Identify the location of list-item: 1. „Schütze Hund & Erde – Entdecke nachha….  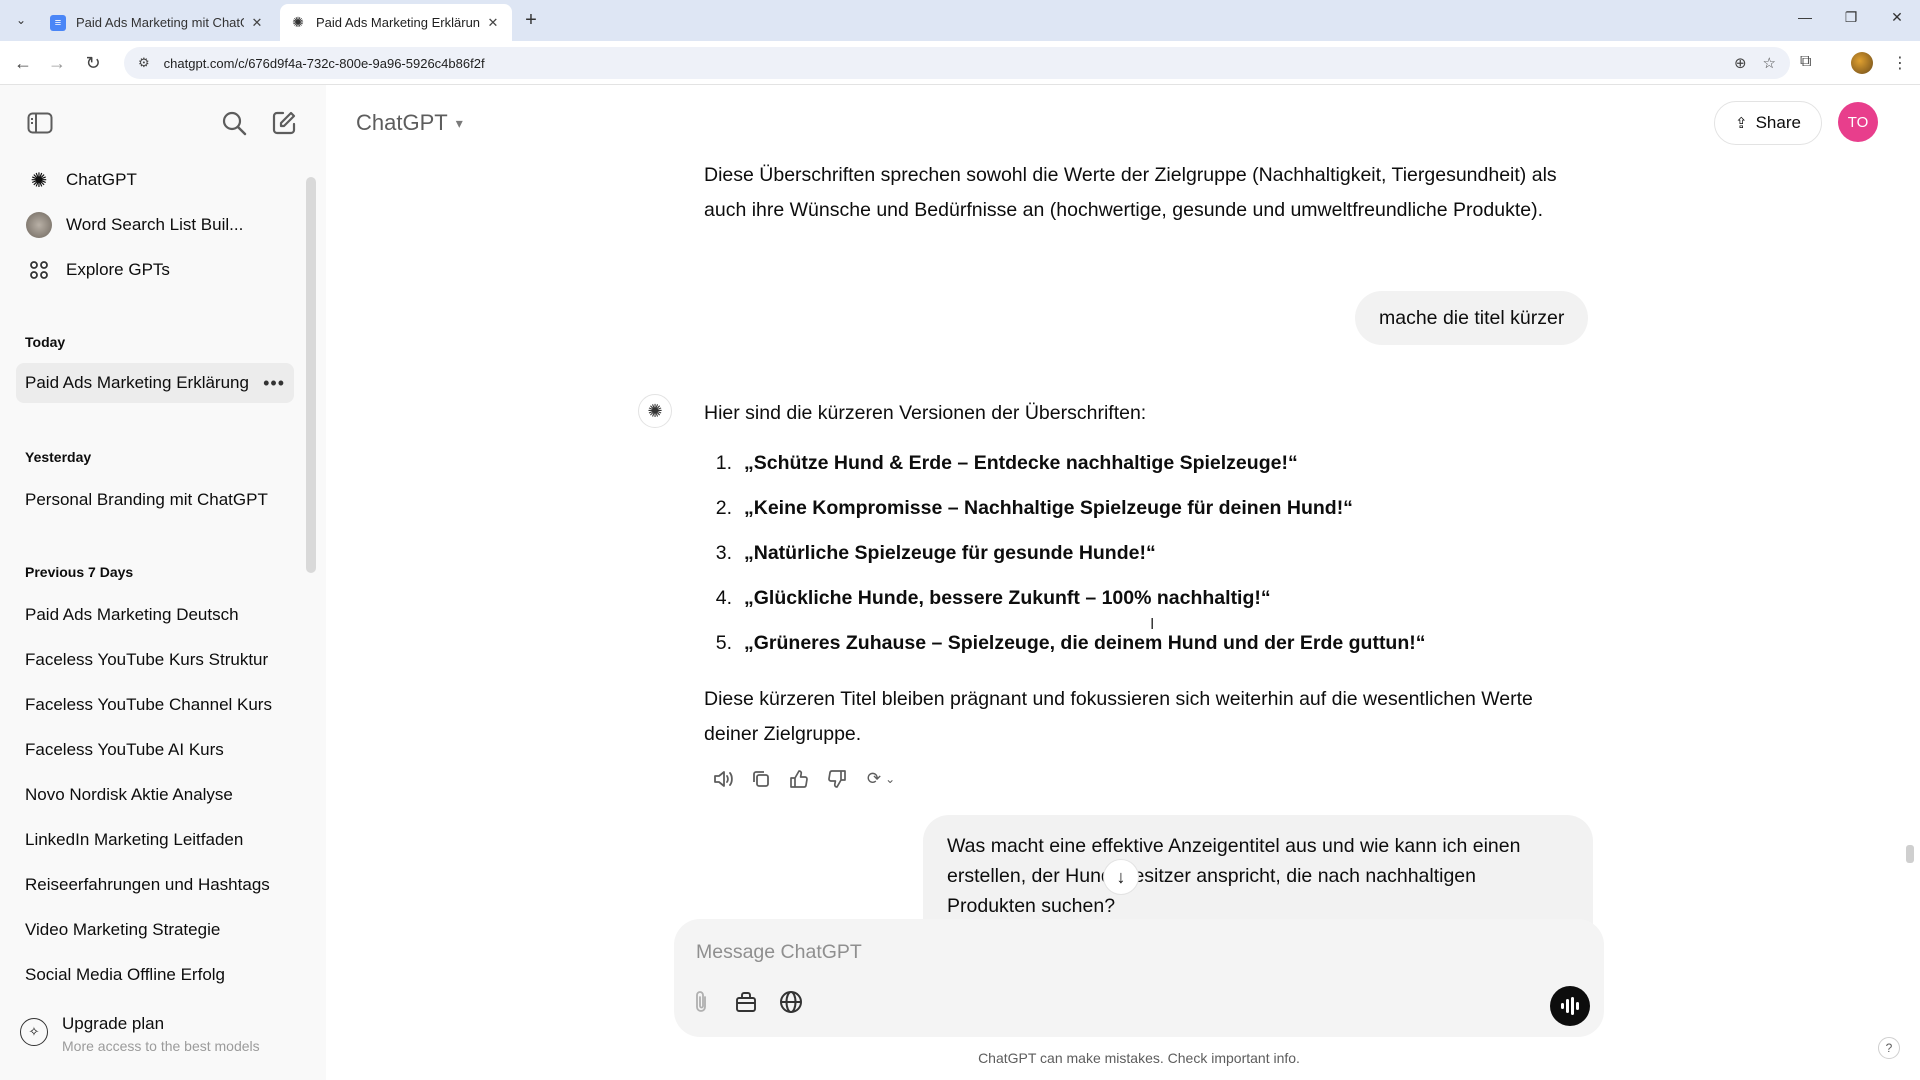
(1154, 463).